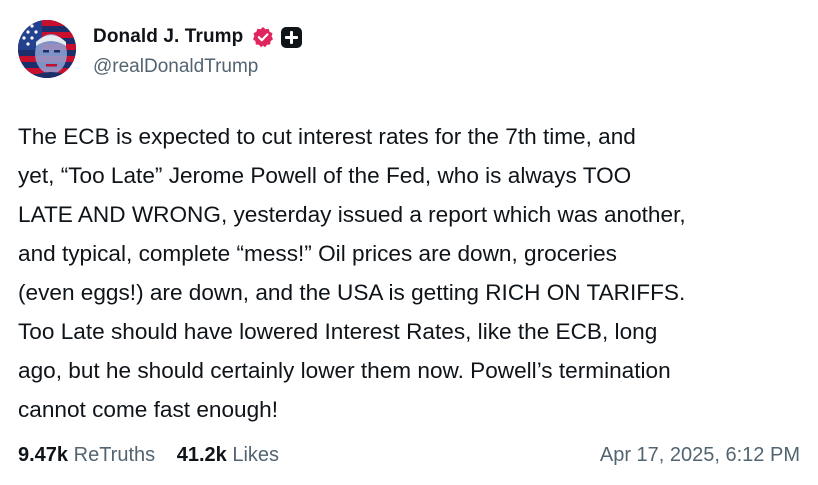 The image size is (818, 485). Describe the element at coordinates (168, 37) in the screenshot. I see `author-display-name: Donald J. Trump` at that location.